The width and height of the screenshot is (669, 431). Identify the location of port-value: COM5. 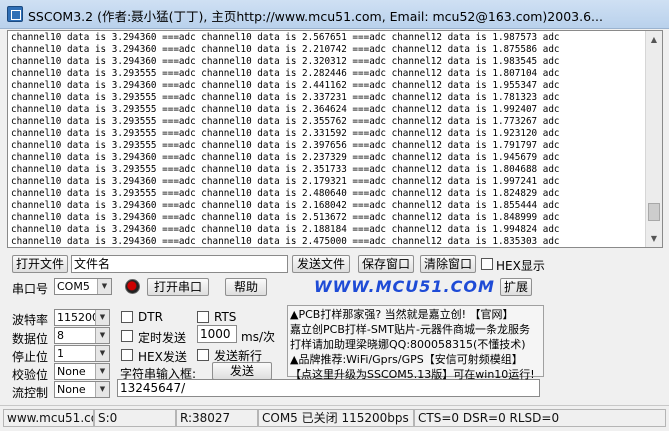
(73, 286).